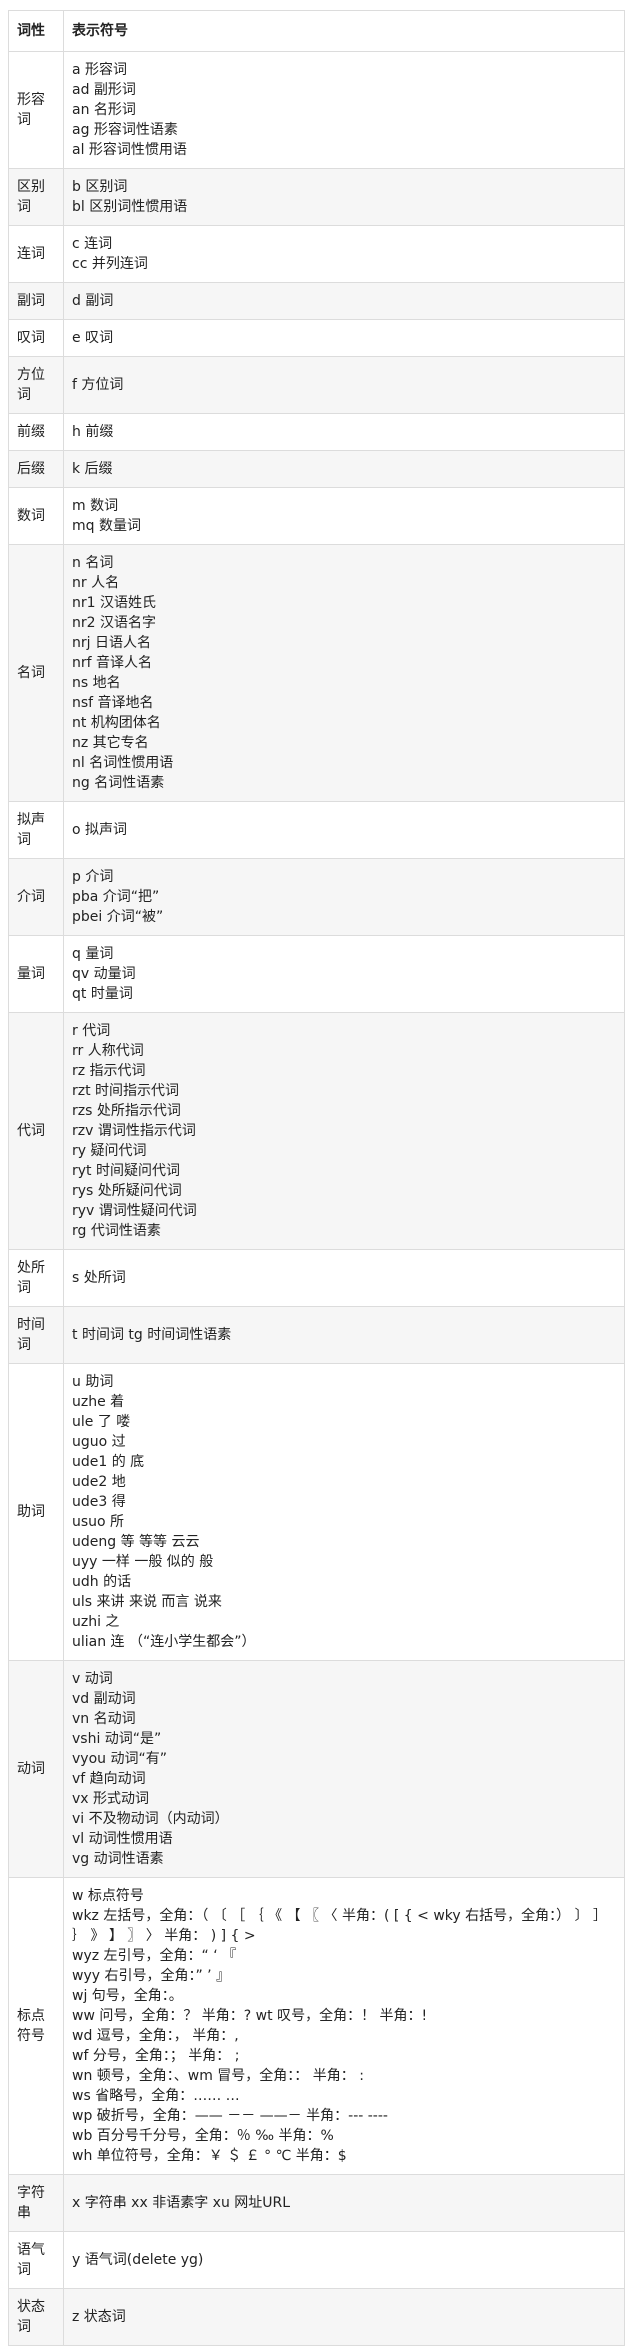  I want to click on tag-line: ule 了 喽, so click(101, 1422).